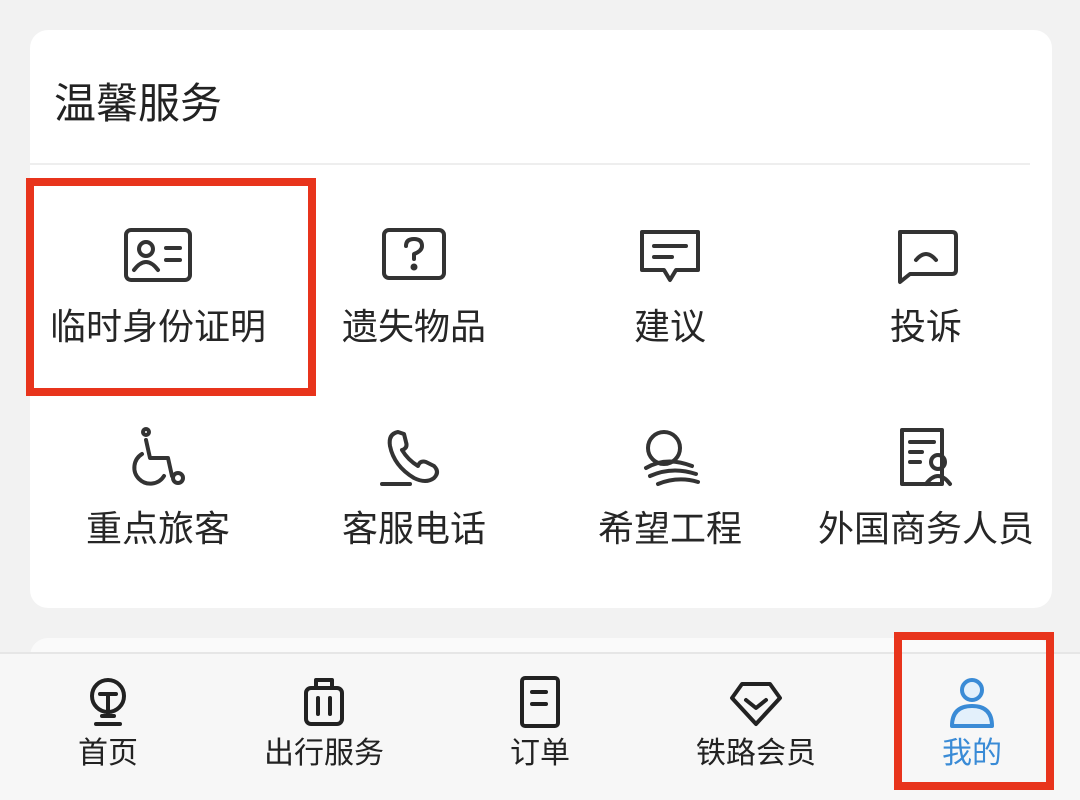 The image size is (1080, 800). I want to click on service-label: 临时身份证明, so click(157, 327).